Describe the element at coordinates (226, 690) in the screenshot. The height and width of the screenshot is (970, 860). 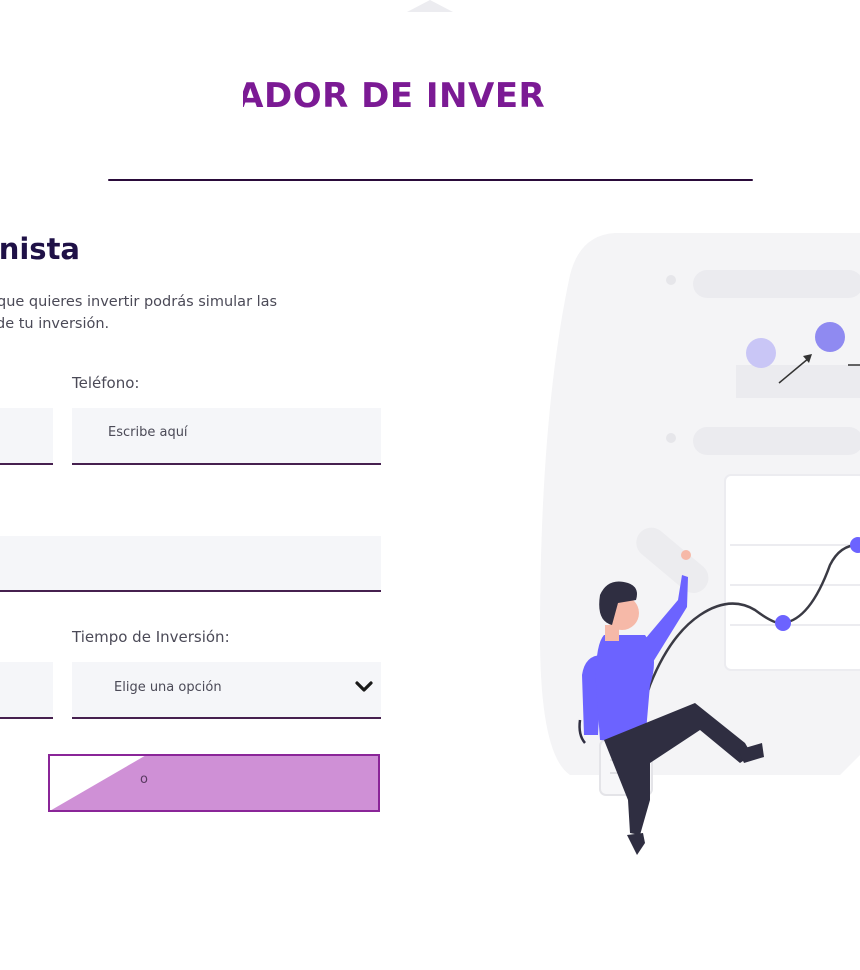
I see `investment-time-select: Elige una opción` at that location.